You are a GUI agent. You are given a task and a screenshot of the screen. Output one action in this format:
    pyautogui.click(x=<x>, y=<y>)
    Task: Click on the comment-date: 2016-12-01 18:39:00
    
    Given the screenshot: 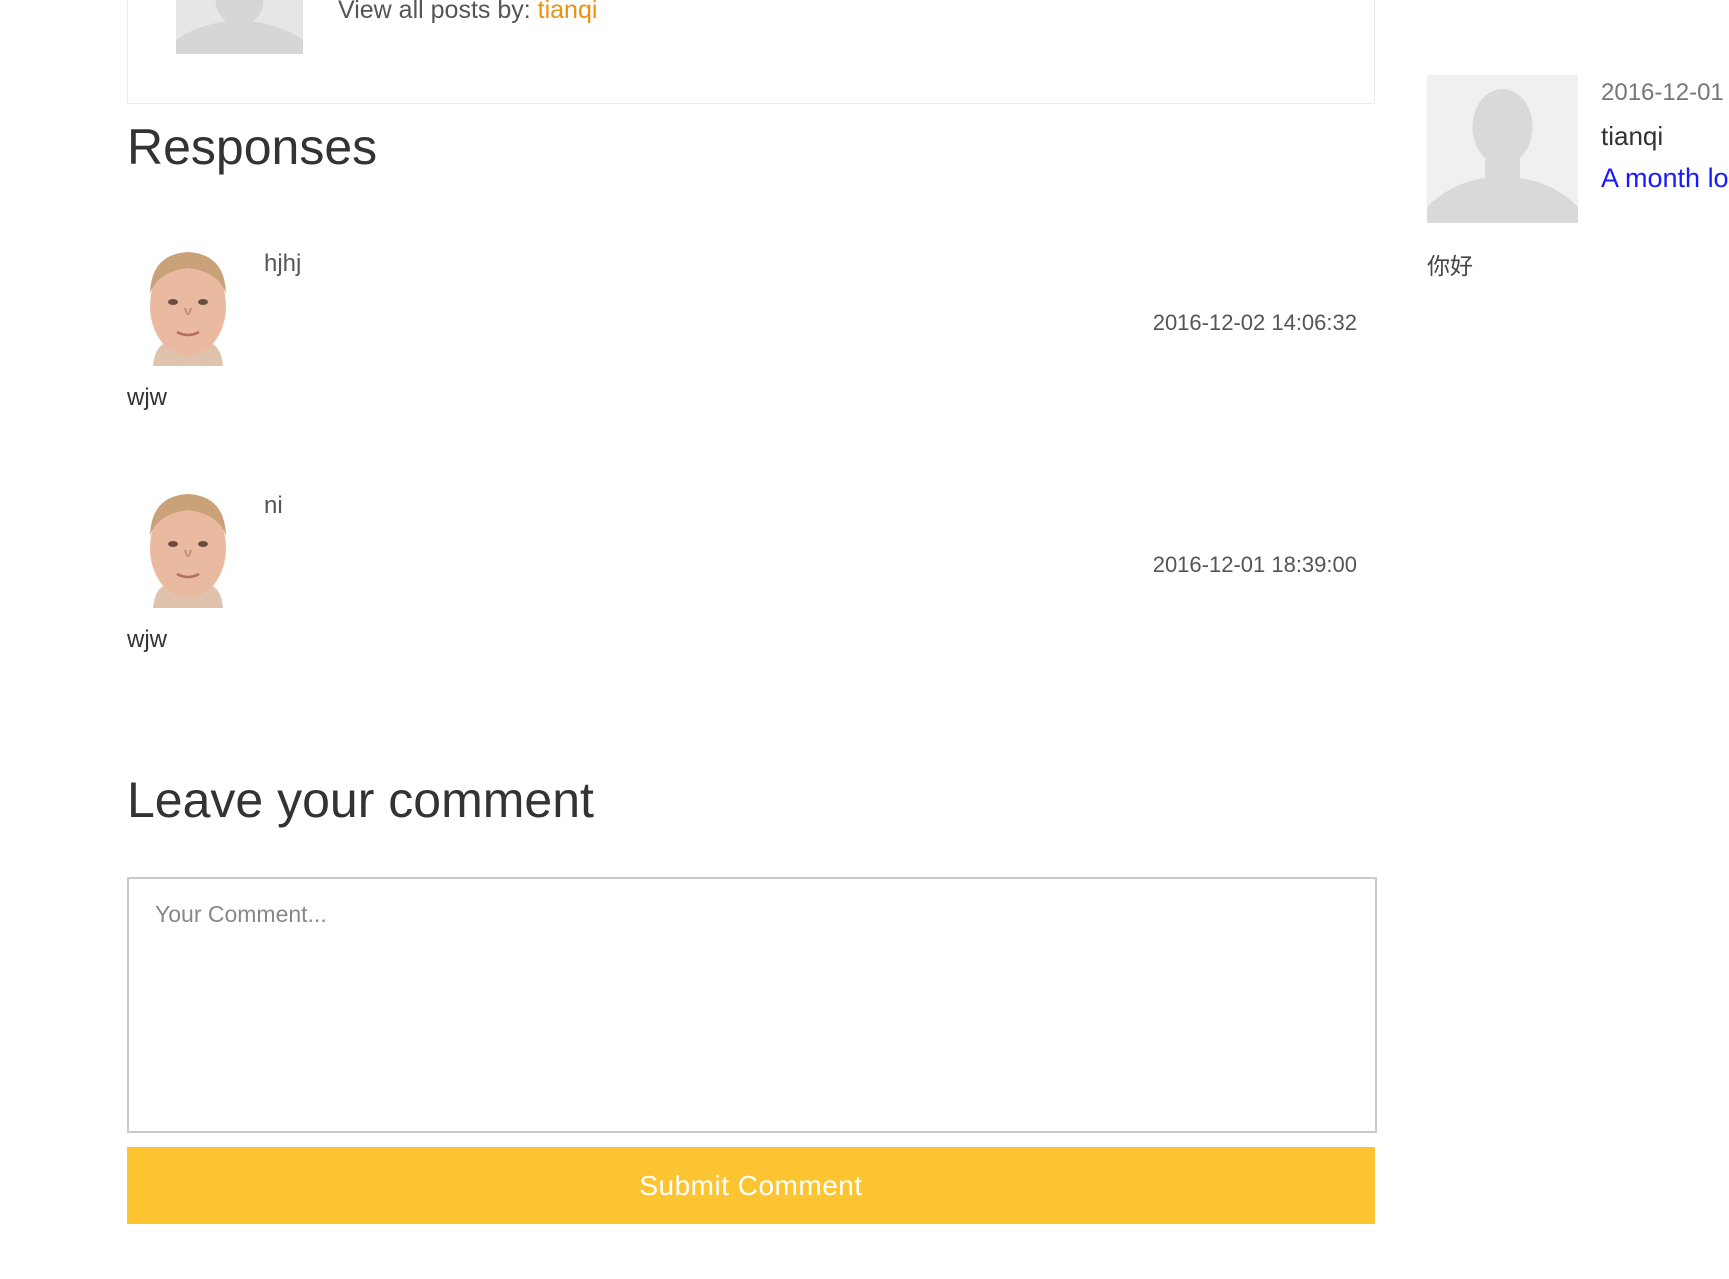 What is the action you would take?
    pyautogui.click(x=1254, y=564)
    